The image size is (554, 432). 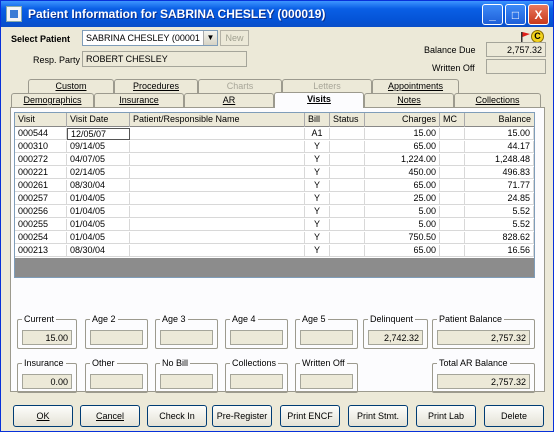 What do you see at coordinates (41, 251) in the screenshot?
I see `cell-visit: 000213` at bounding box center [41, 251].